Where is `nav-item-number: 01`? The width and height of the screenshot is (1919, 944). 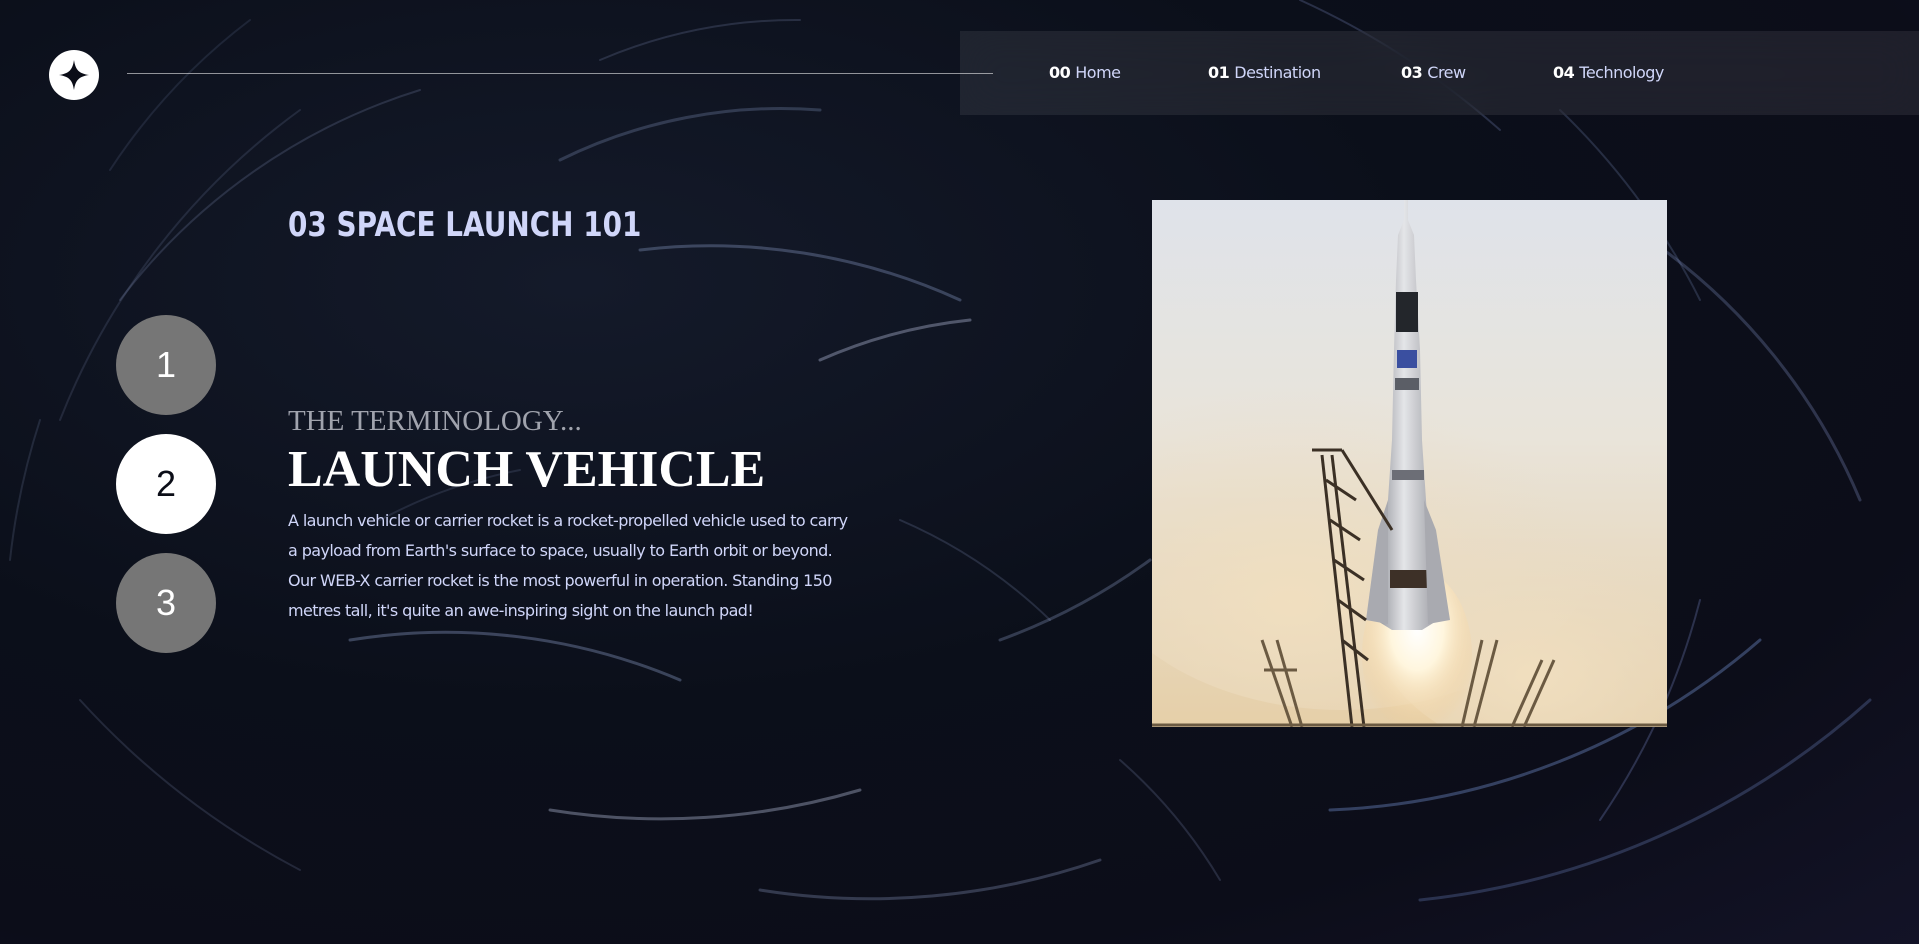
nav-item-number: 01 is located at coordinates (1219, 72).